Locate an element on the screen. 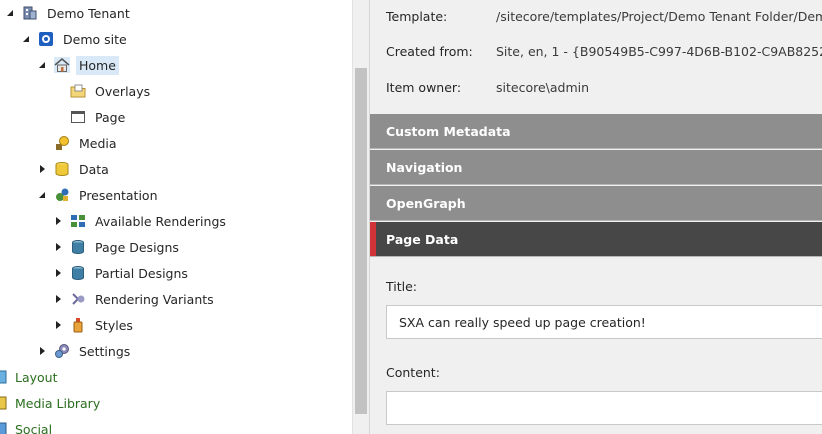  tree-item-data: Data is located at coordinates (74, 169).